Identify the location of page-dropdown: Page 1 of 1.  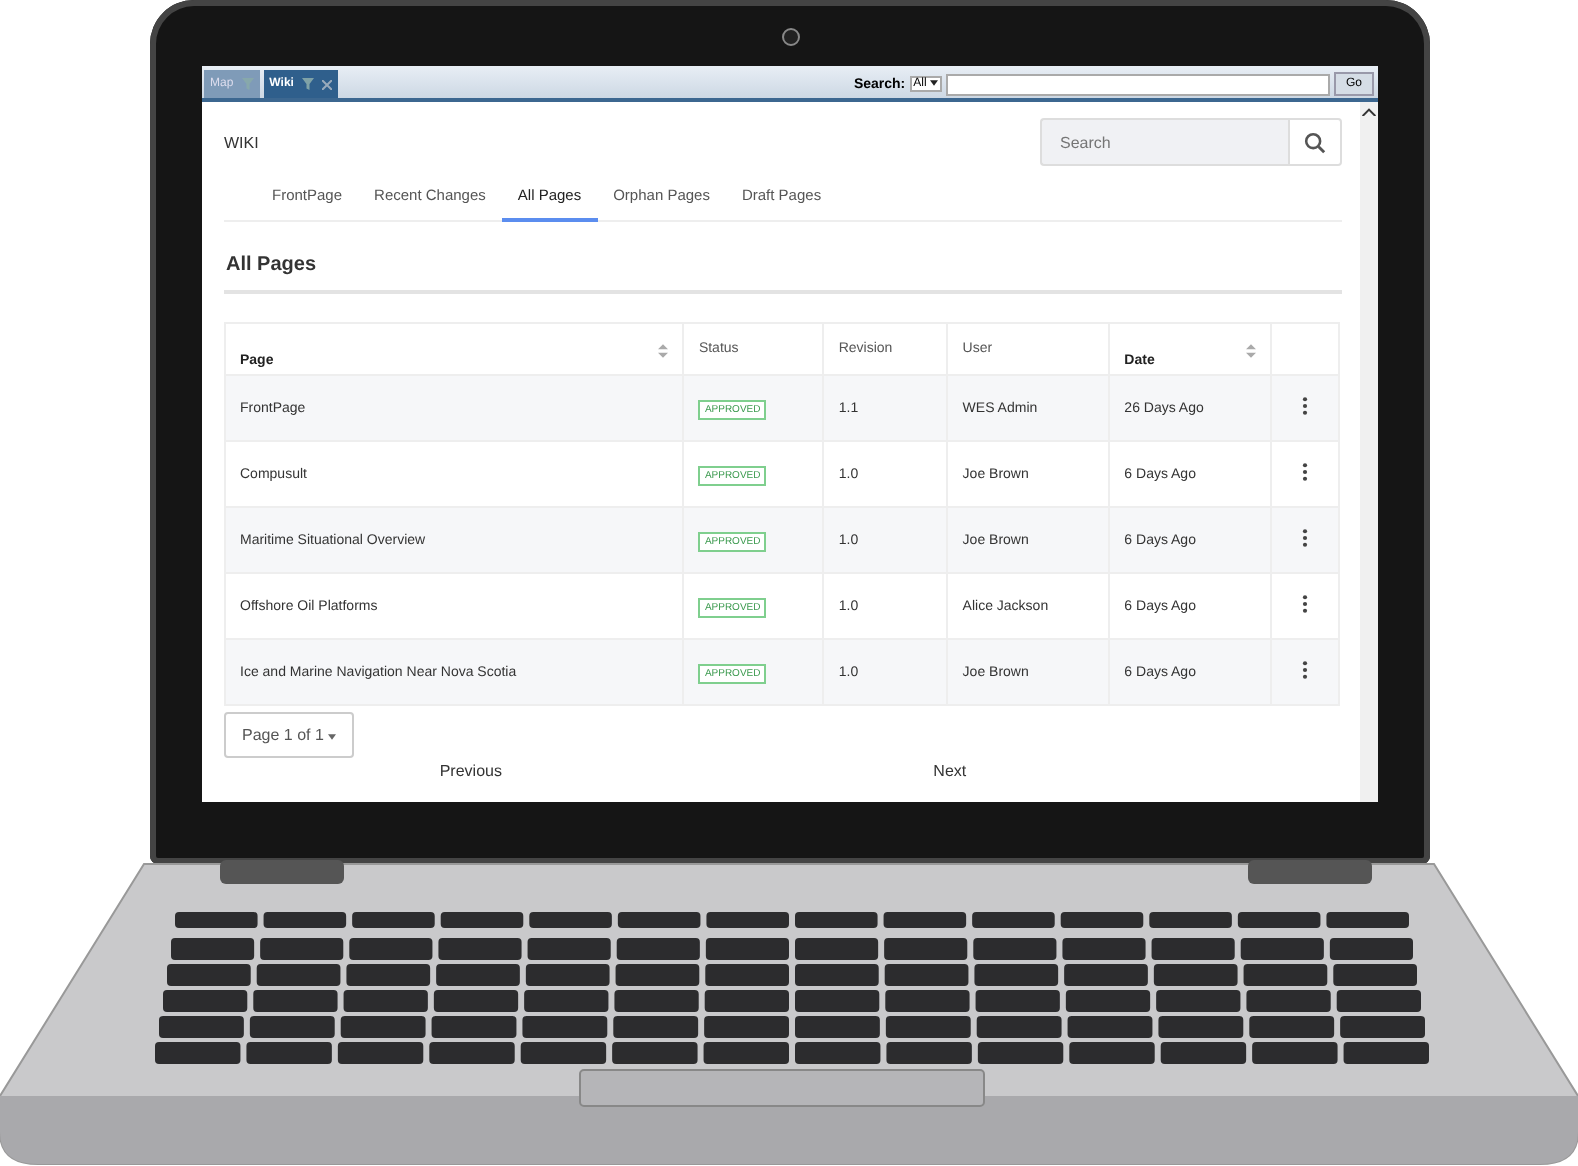
(289, 735).